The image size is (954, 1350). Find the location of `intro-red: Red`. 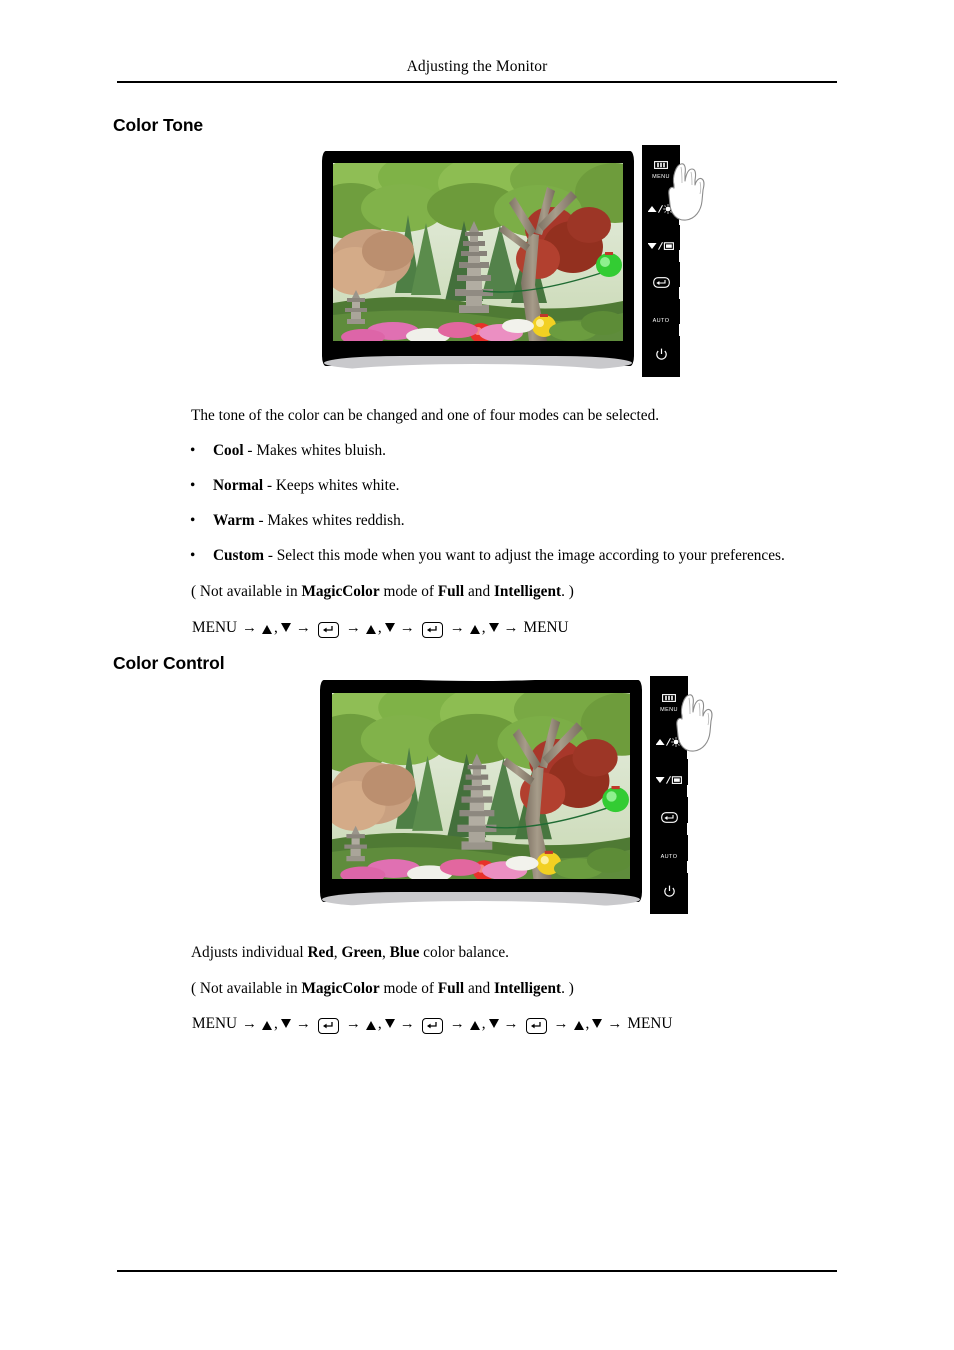

intro-red: Red is located at coordinates (320, 952).